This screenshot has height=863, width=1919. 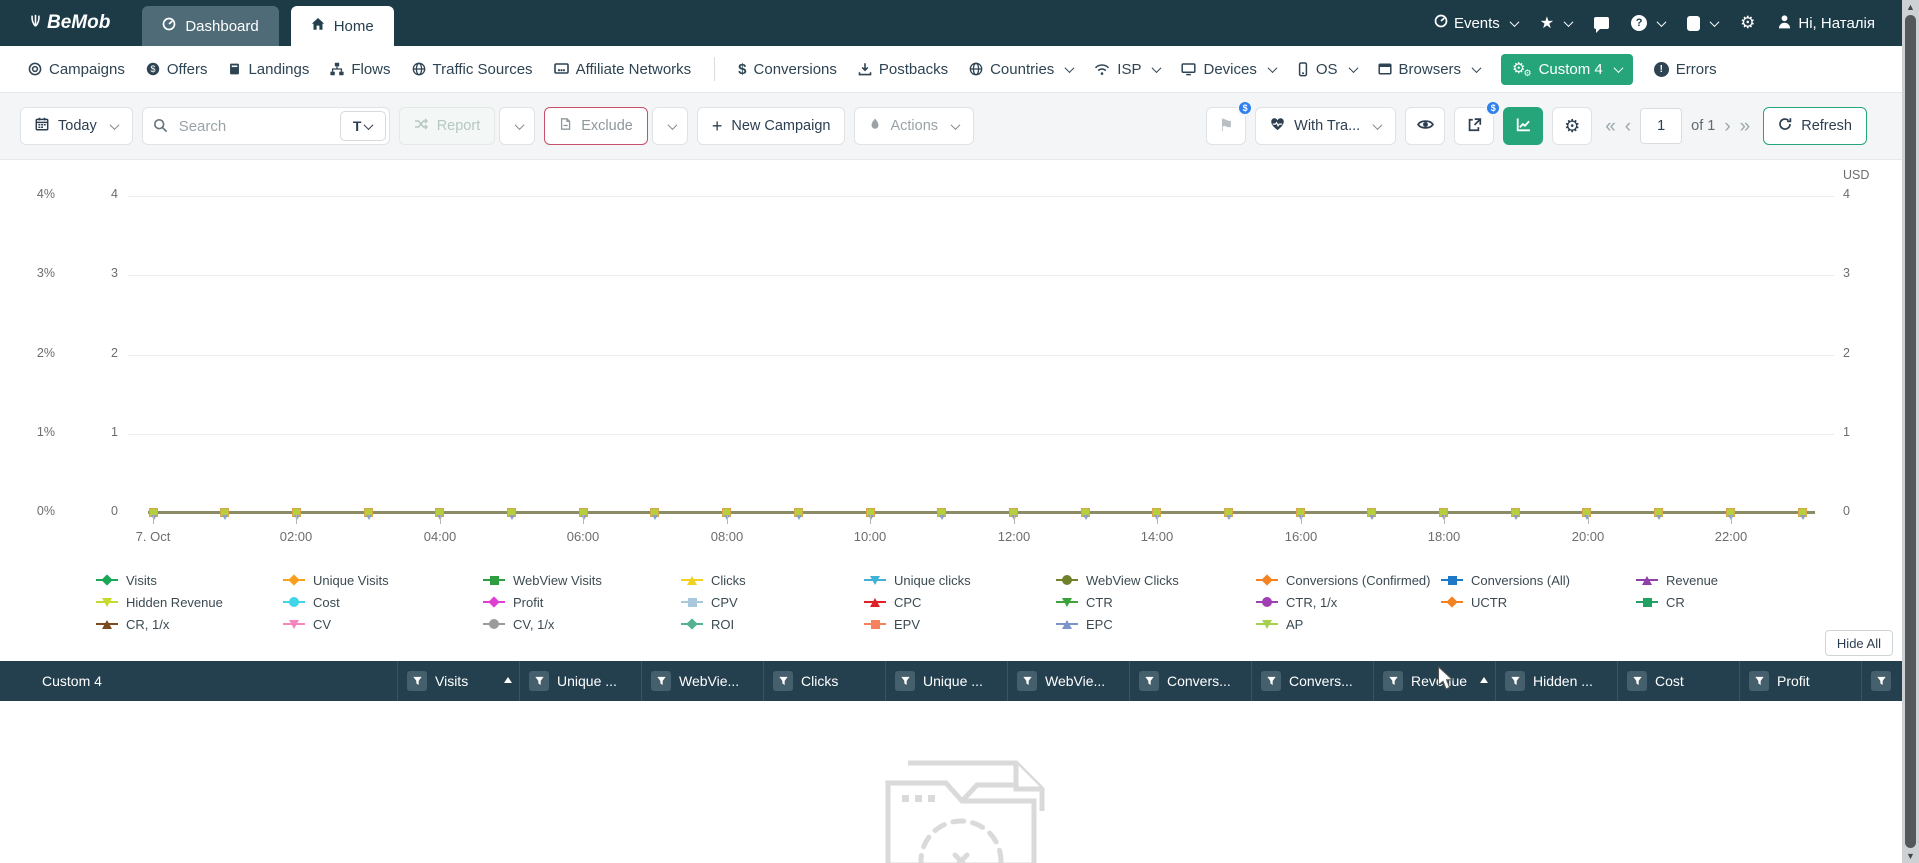 What do you see at coordinates (582, 602) in the screenshot?
I see `legend-item-profit: Profit` at bounding box center [582, 602].